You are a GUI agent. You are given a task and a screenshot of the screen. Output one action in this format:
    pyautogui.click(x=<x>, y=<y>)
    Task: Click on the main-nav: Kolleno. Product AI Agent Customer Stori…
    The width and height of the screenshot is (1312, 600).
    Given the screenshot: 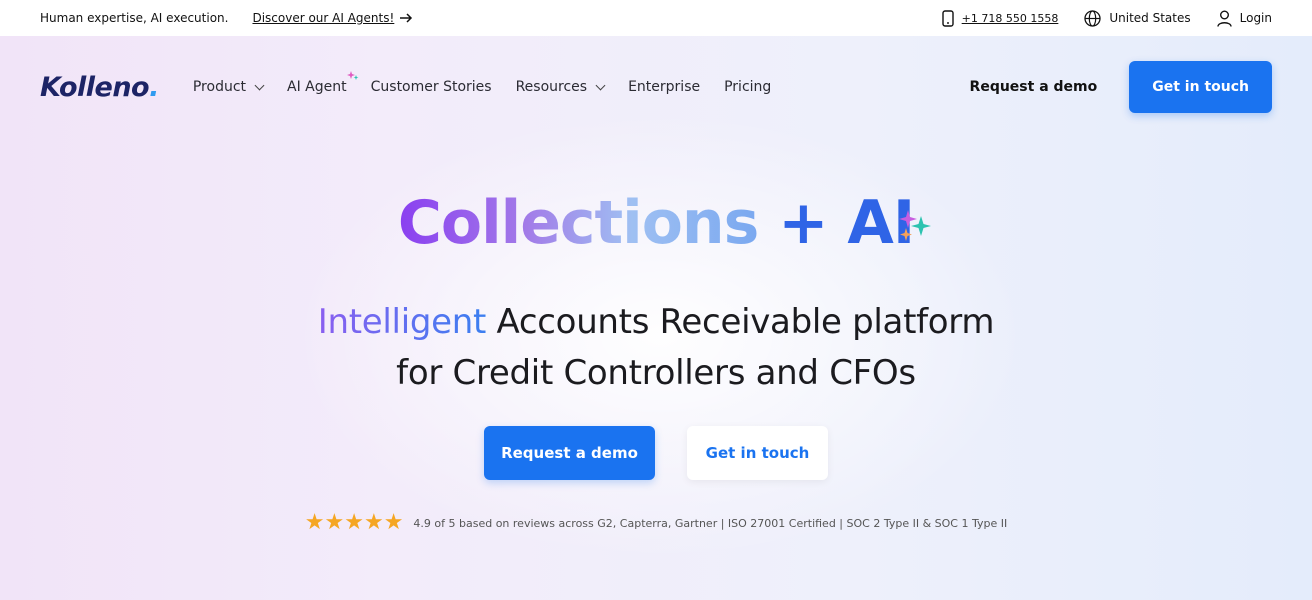 What is the action you would take?
    pyautogui.click(x=656, y=87)
    